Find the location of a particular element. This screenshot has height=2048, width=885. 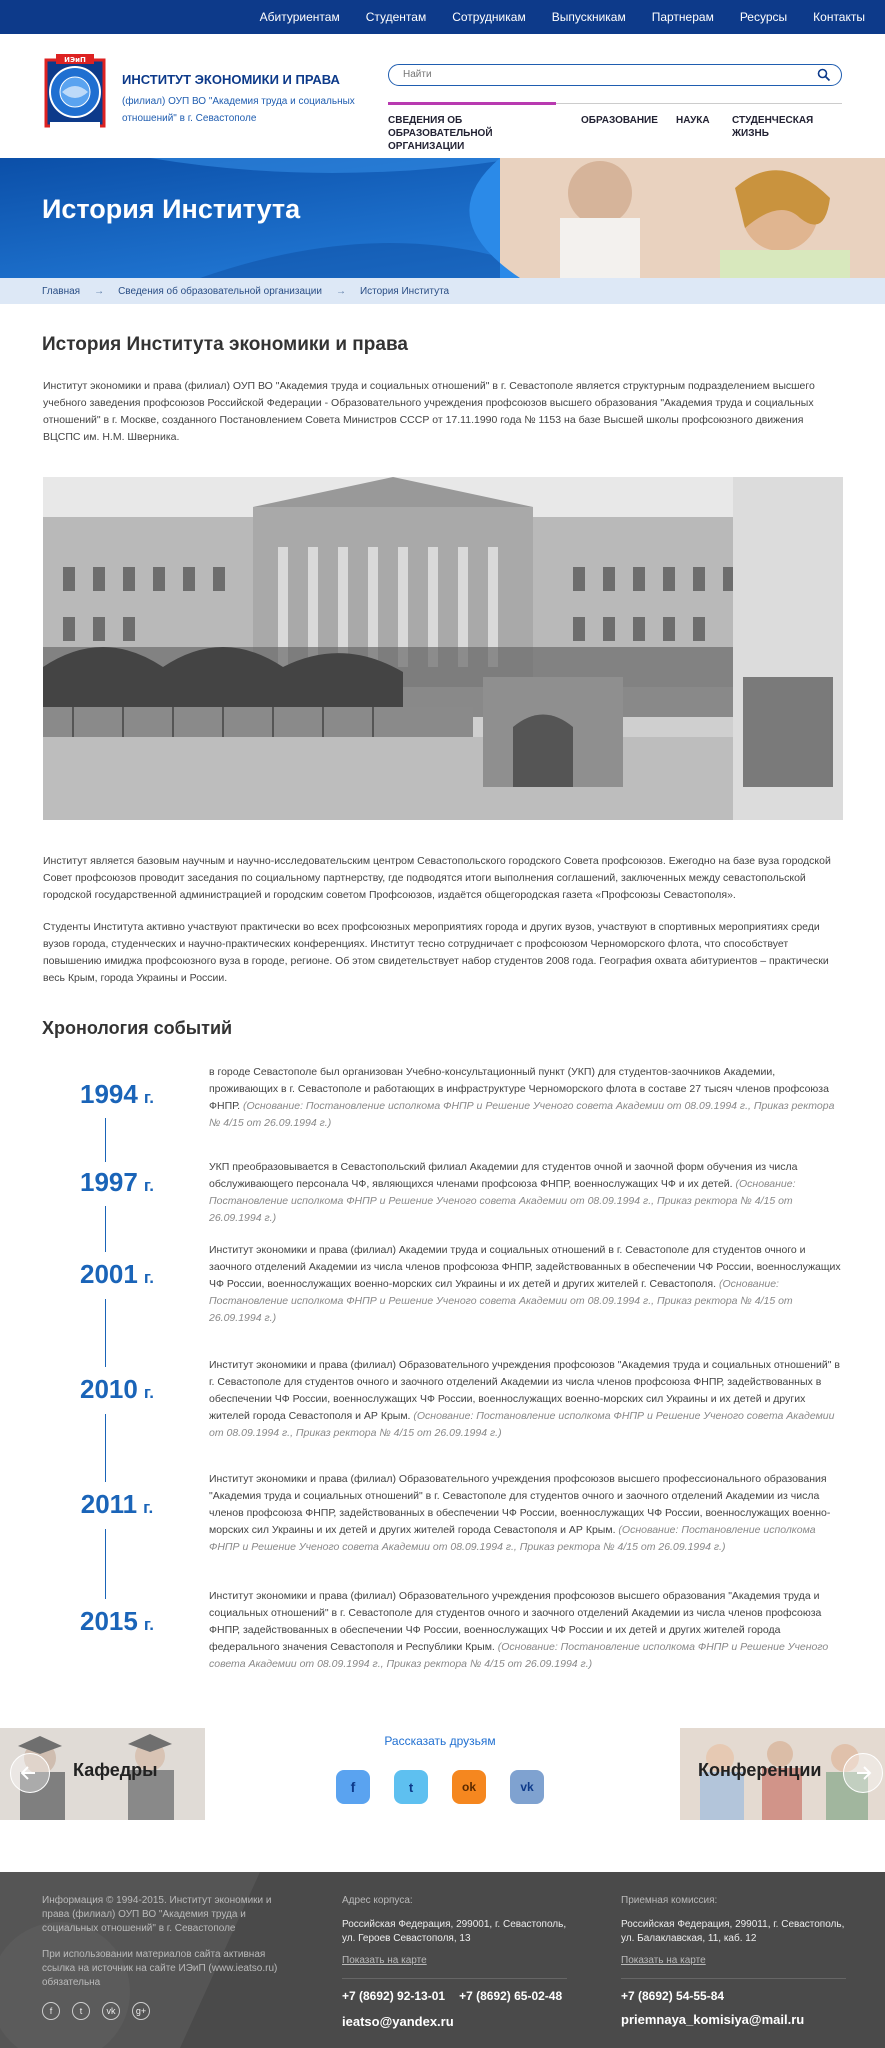

share-buttons: f t ok vk is located at coordinates (440, 1787).